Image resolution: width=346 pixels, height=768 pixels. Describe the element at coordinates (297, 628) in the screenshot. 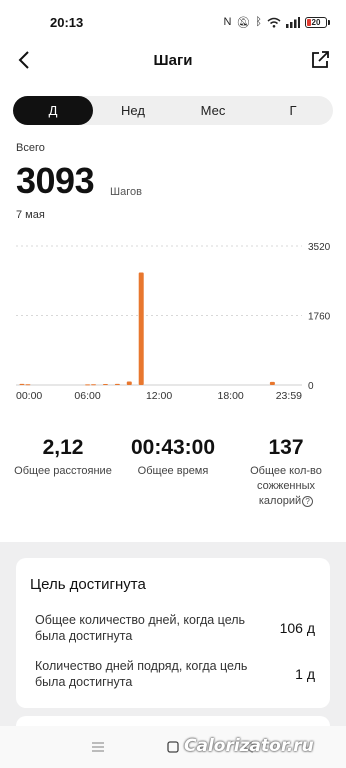

I see `goal-row-total-value: 106 д` at that location.